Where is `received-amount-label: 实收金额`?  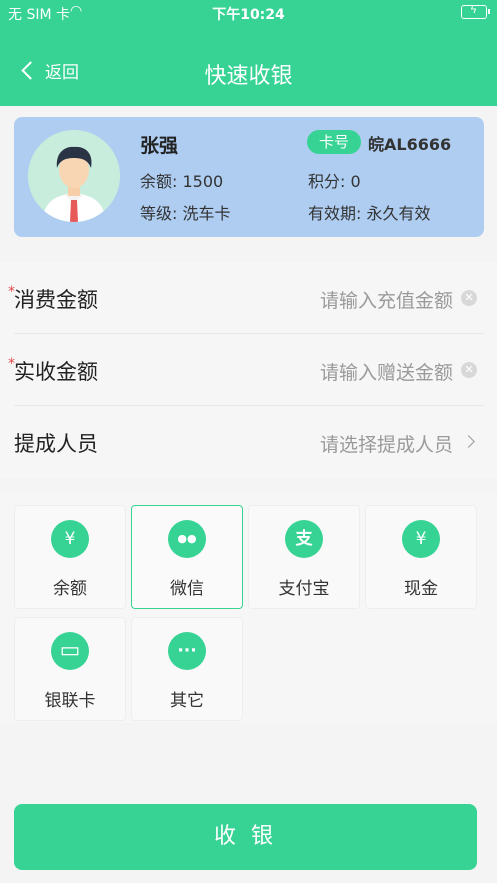 received-amount-label: 实收金额 is located at coordinates (56, 372).